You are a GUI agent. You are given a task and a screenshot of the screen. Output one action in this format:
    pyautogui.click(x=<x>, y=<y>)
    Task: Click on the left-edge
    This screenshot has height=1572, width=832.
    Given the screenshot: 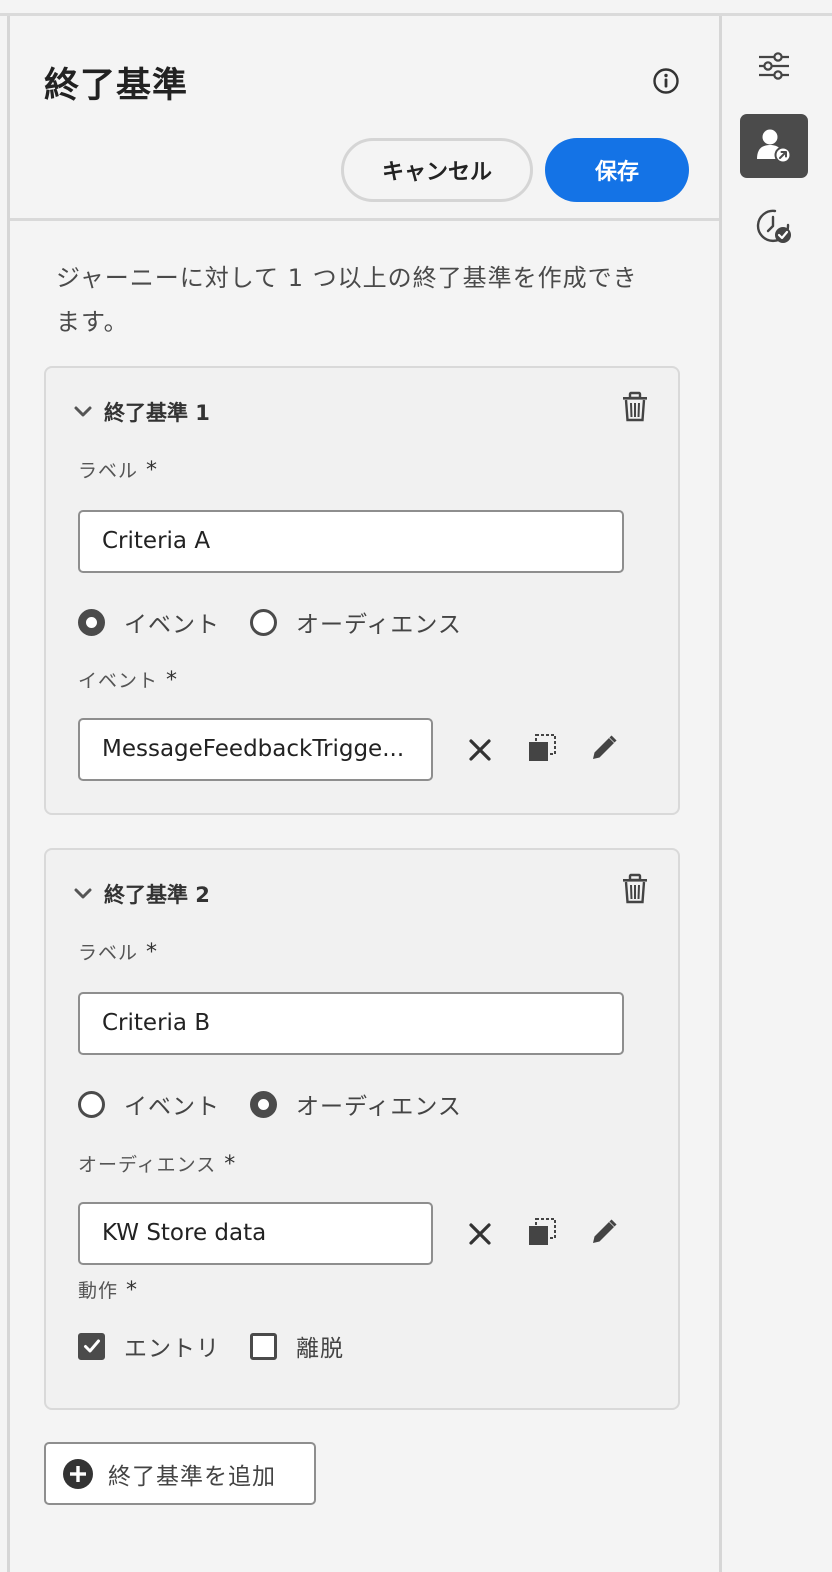 What is the action you would take?
    pyautogui.click(x=5, y=794)
    